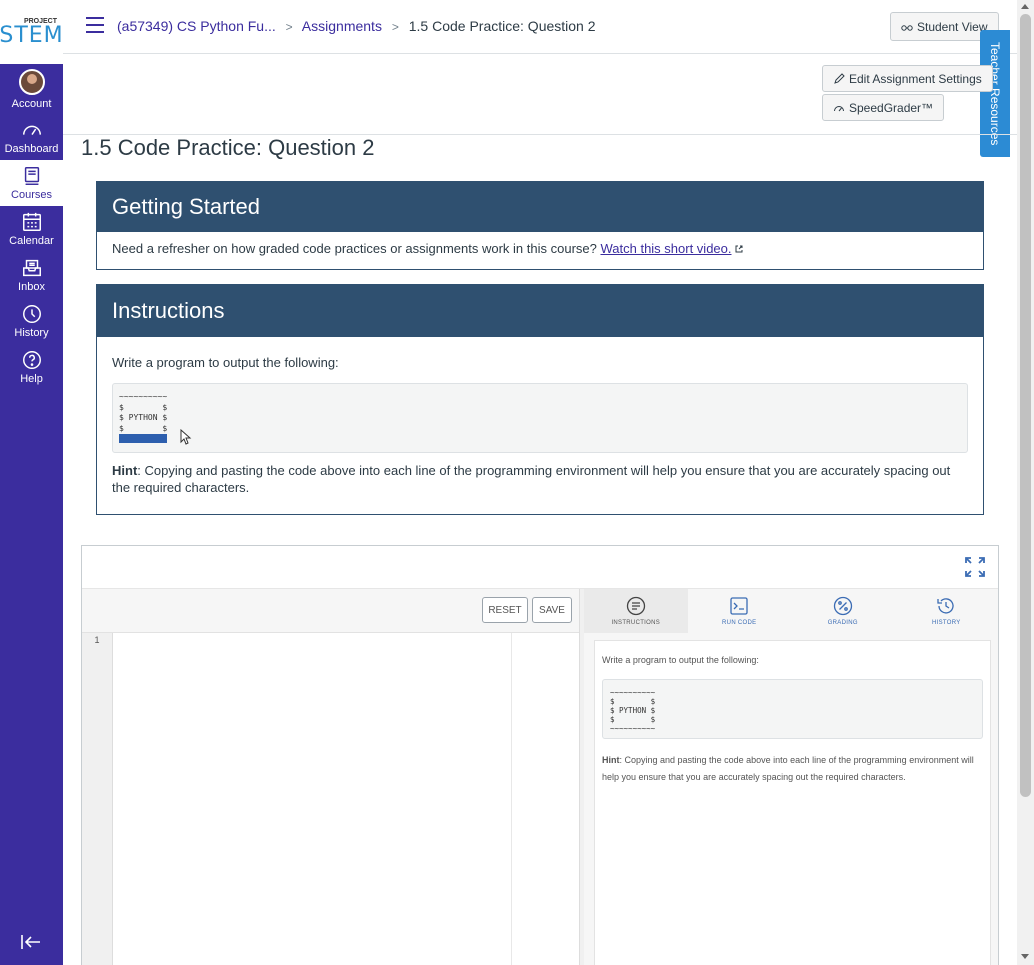  I want to click on nav-history-label: History, so click(31, 333).